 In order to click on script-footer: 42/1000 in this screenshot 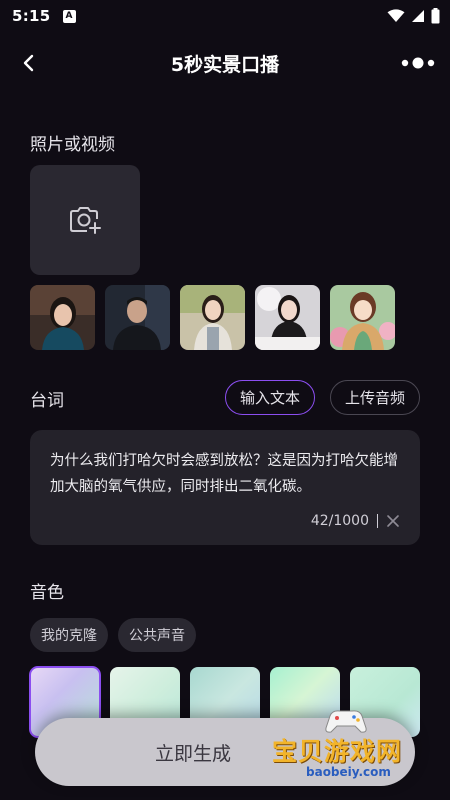, I will do `click(355, 521)`.